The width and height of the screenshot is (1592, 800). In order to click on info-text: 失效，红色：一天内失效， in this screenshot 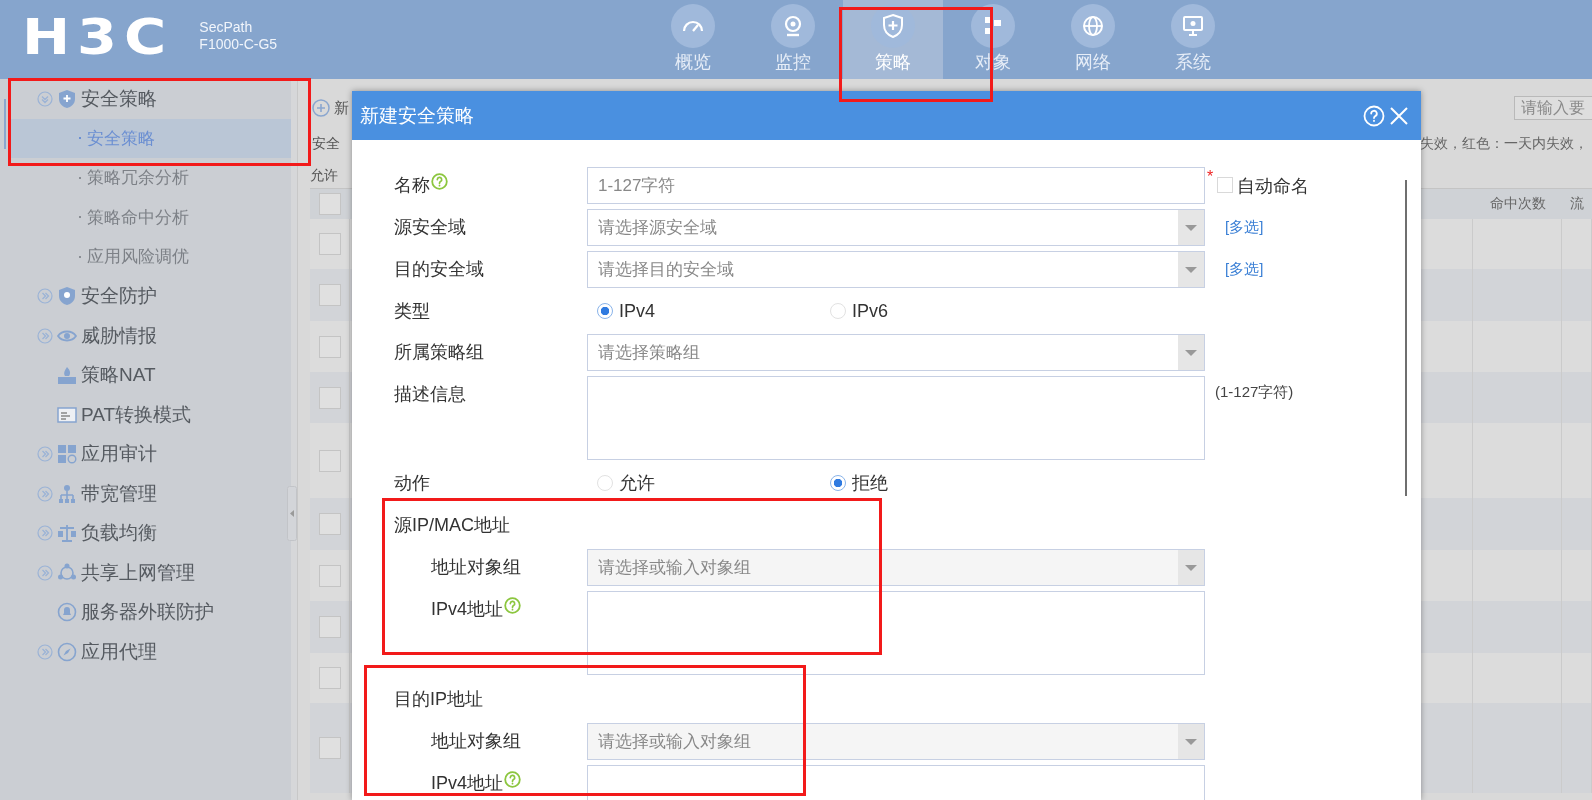, I will do `click(1504, 144)`.